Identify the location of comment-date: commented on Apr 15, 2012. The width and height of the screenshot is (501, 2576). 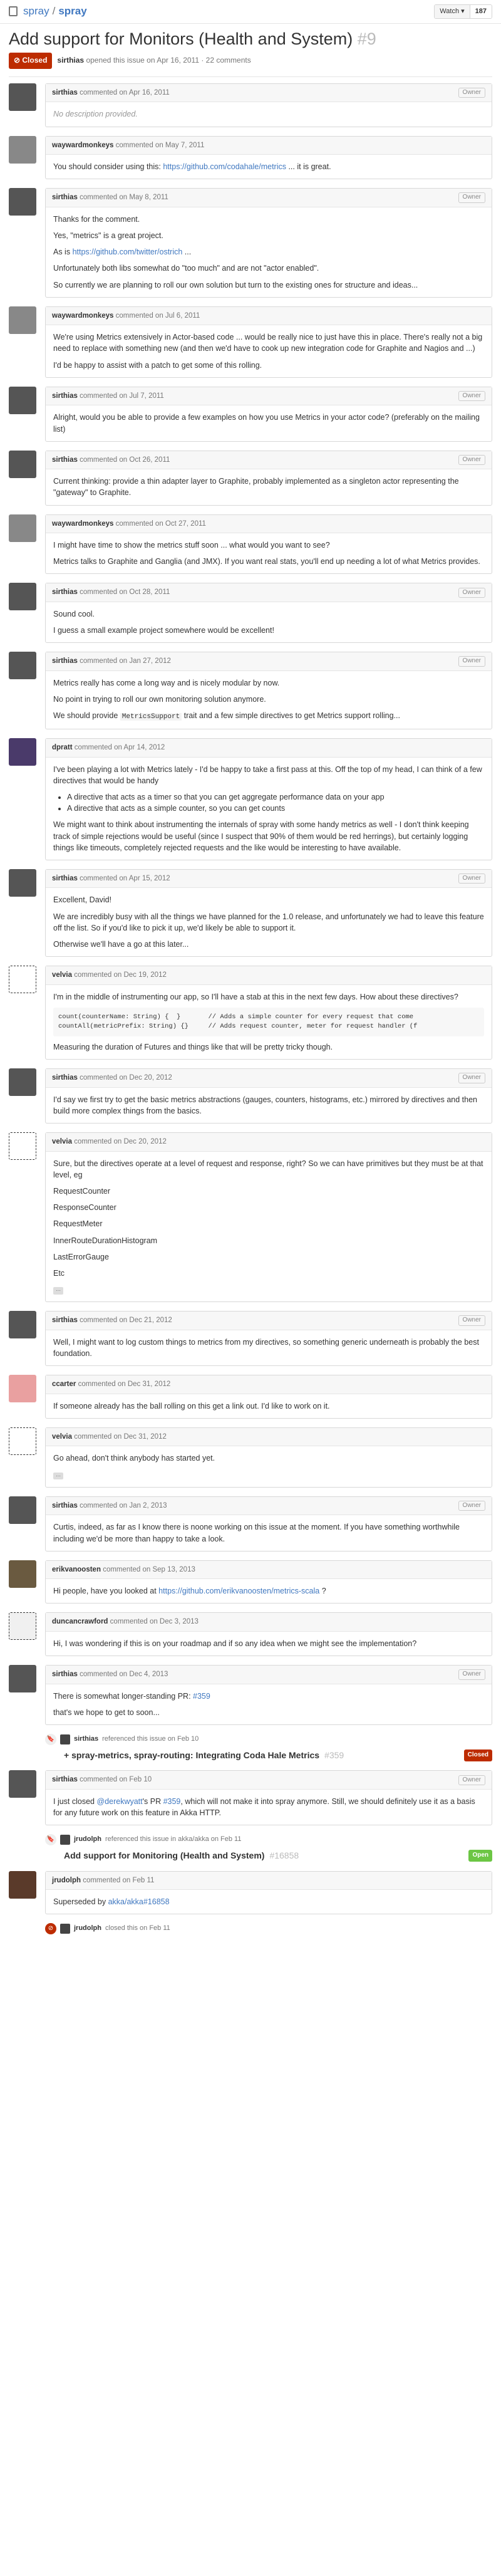
(125, 878).